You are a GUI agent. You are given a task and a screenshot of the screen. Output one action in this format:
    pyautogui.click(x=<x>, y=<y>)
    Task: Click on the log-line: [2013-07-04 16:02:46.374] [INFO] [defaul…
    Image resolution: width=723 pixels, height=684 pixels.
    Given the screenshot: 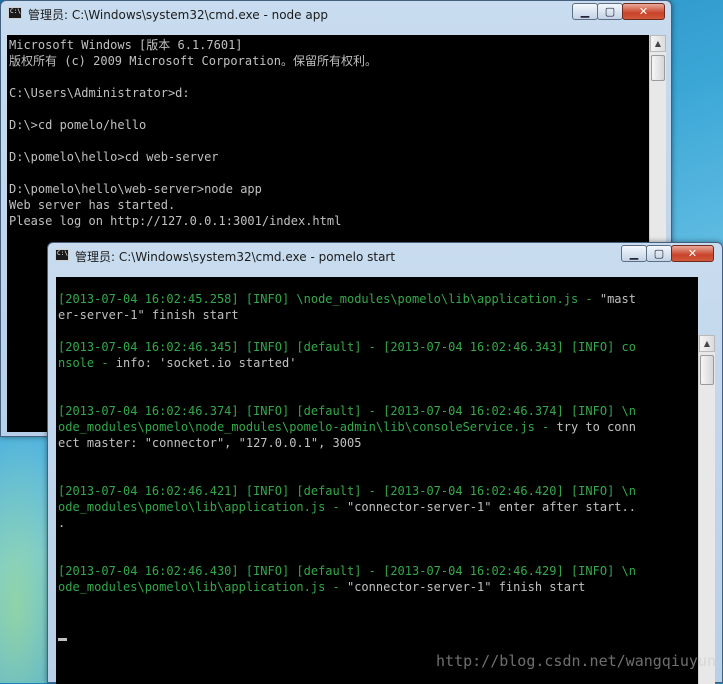 What is the action you would take?
    pyautogui.click(x=378, y=411)
    